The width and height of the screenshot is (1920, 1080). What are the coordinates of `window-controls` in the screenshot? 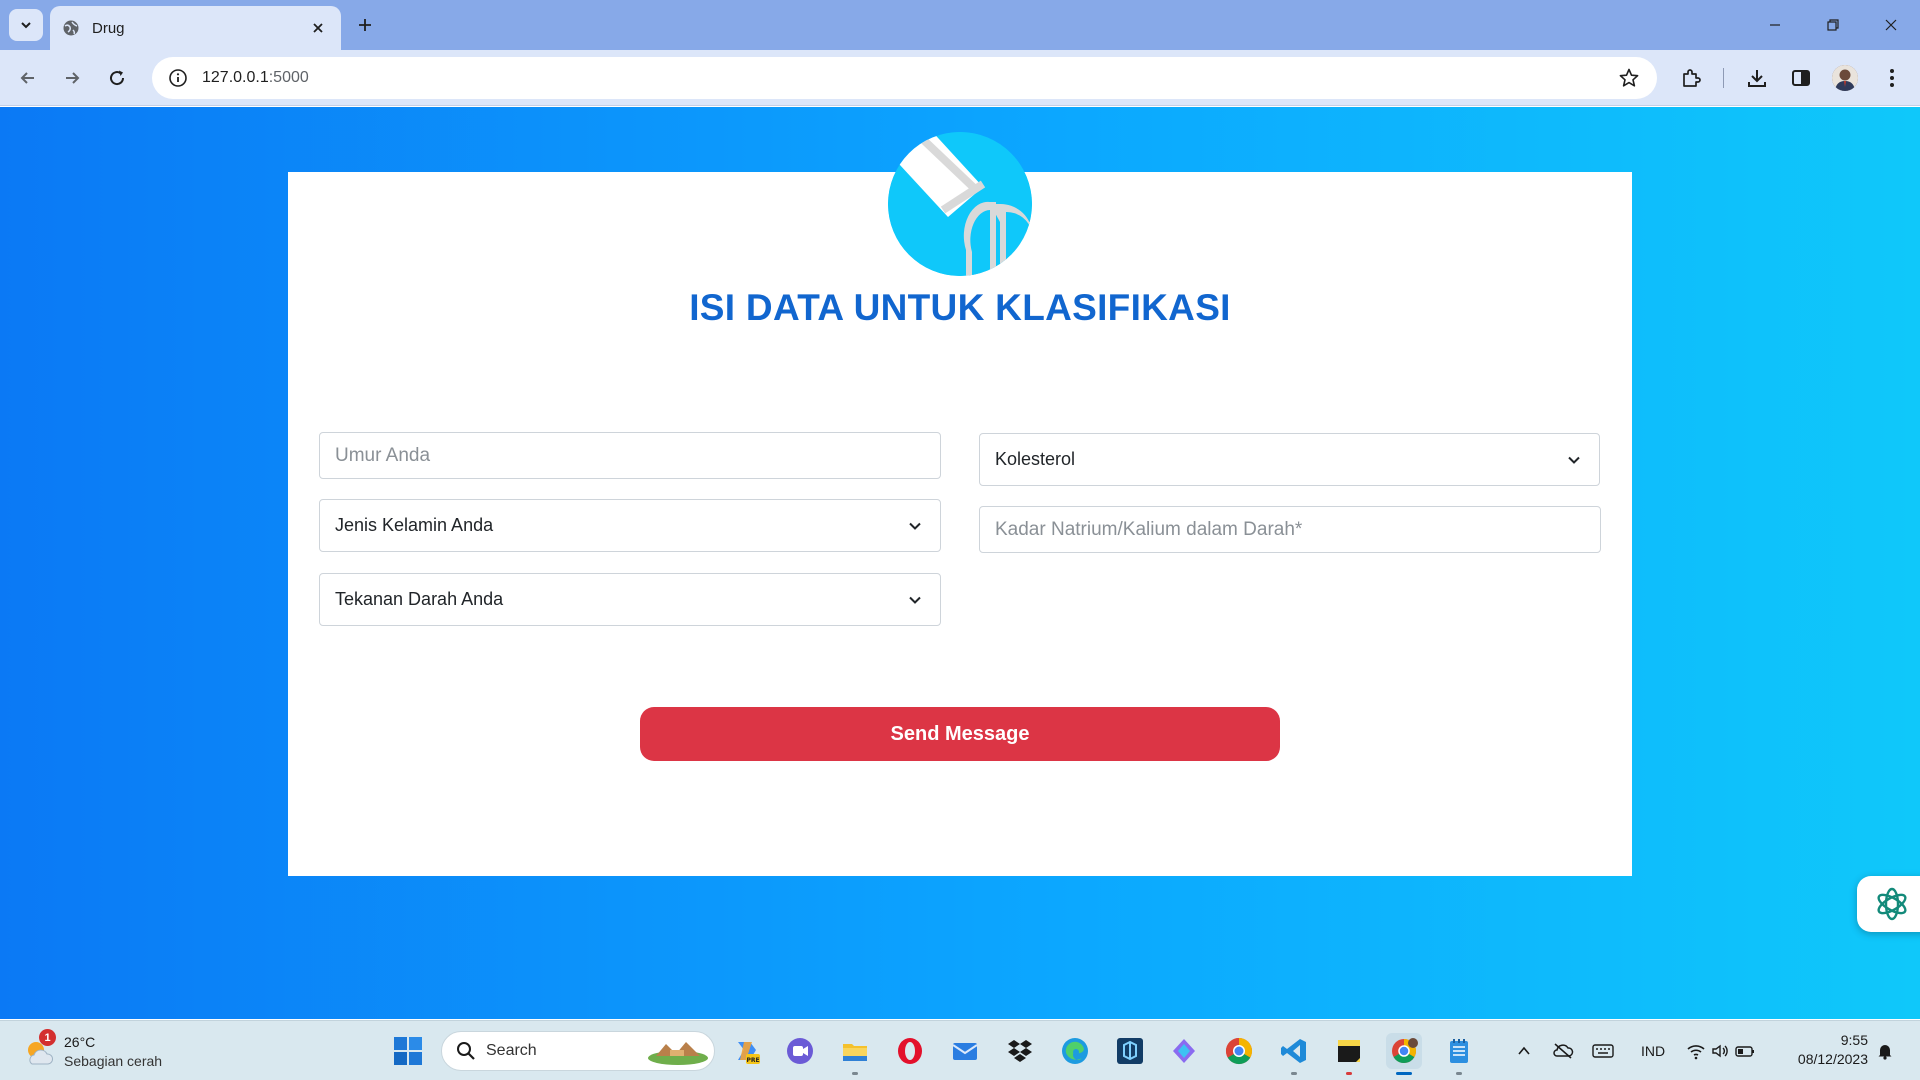 It's located at (1833, 25).